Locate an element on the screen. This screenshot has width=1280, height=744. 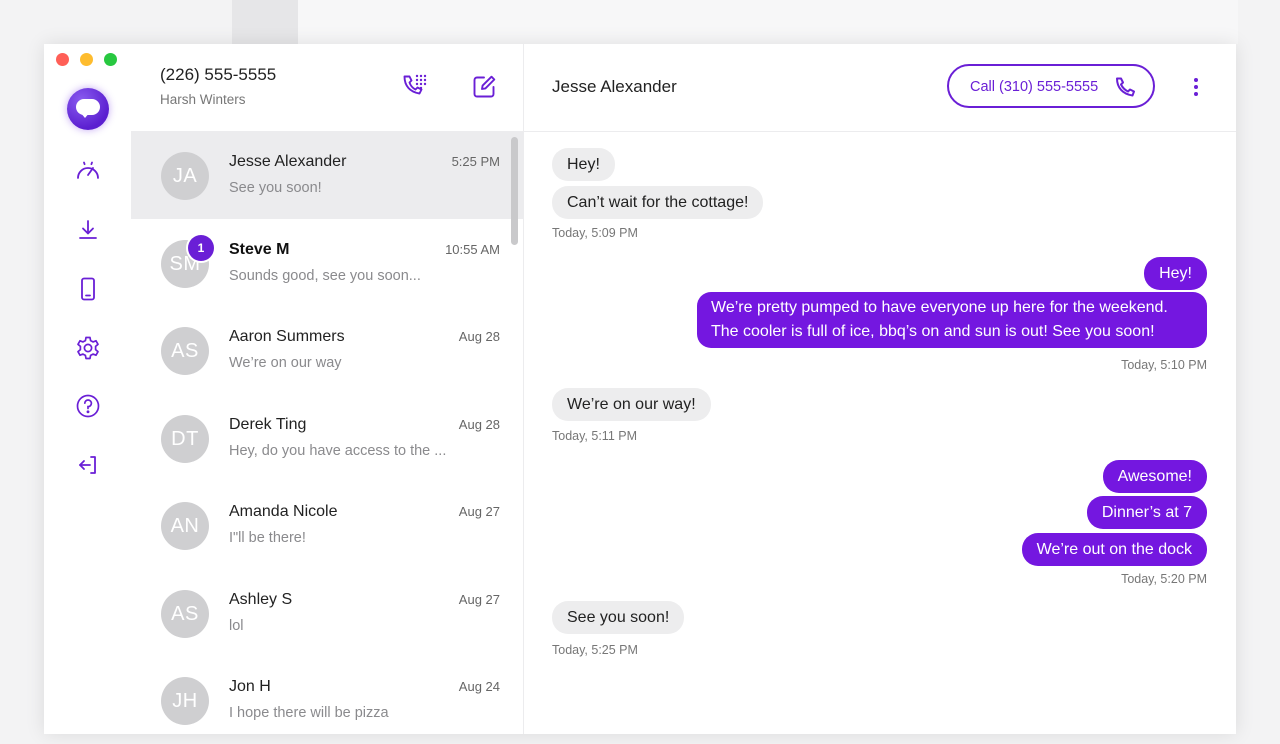
conversation-preview: We’re on our way is located at coordinates (285, 363).